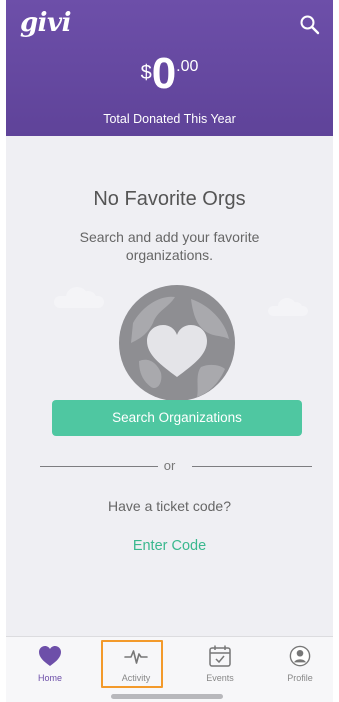 This screenshot has height=702, width=339. Describe the element at coordinates (220, 678) in the screenshot. I see `tab-events-label: Events` at that location.